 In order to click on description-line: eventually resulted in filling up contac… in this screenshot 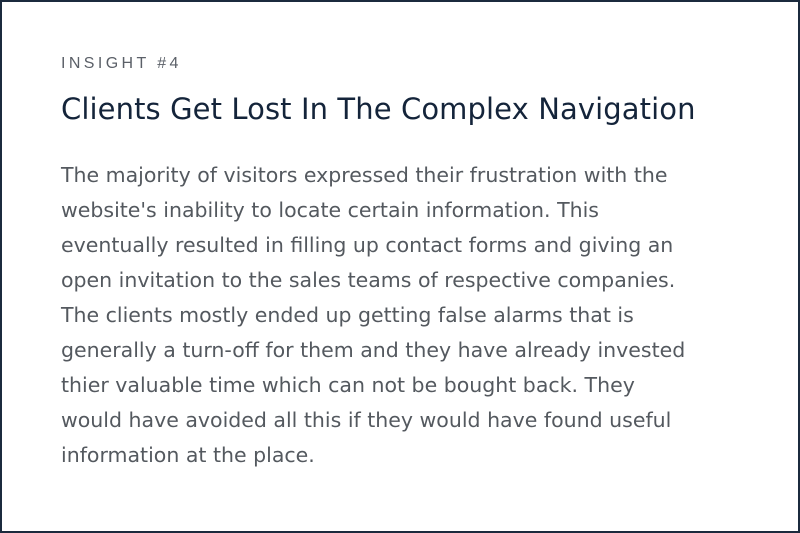, I will do `click(367, 245)`.